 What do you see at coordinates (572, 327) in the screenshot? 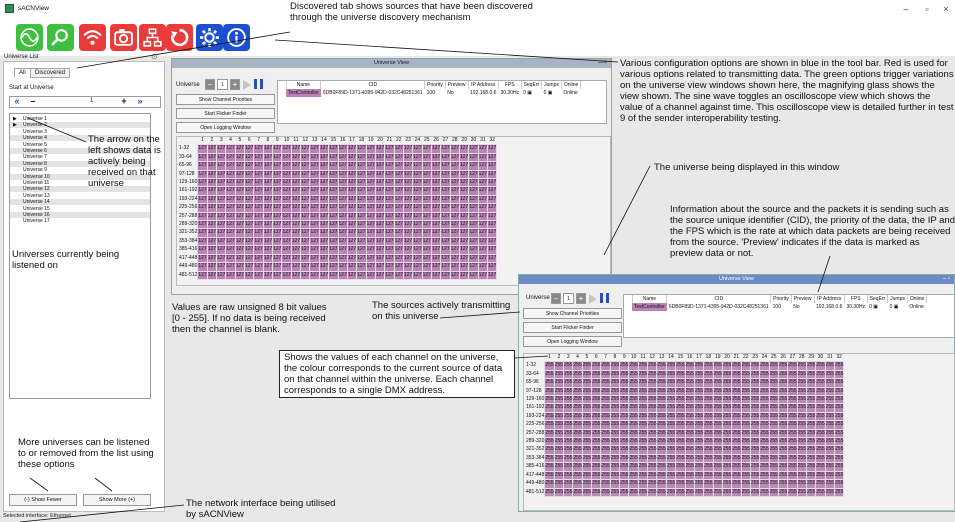
I see `start-flicker-finder-button: Start Flicker Finder` at bounding box center [572, 327].